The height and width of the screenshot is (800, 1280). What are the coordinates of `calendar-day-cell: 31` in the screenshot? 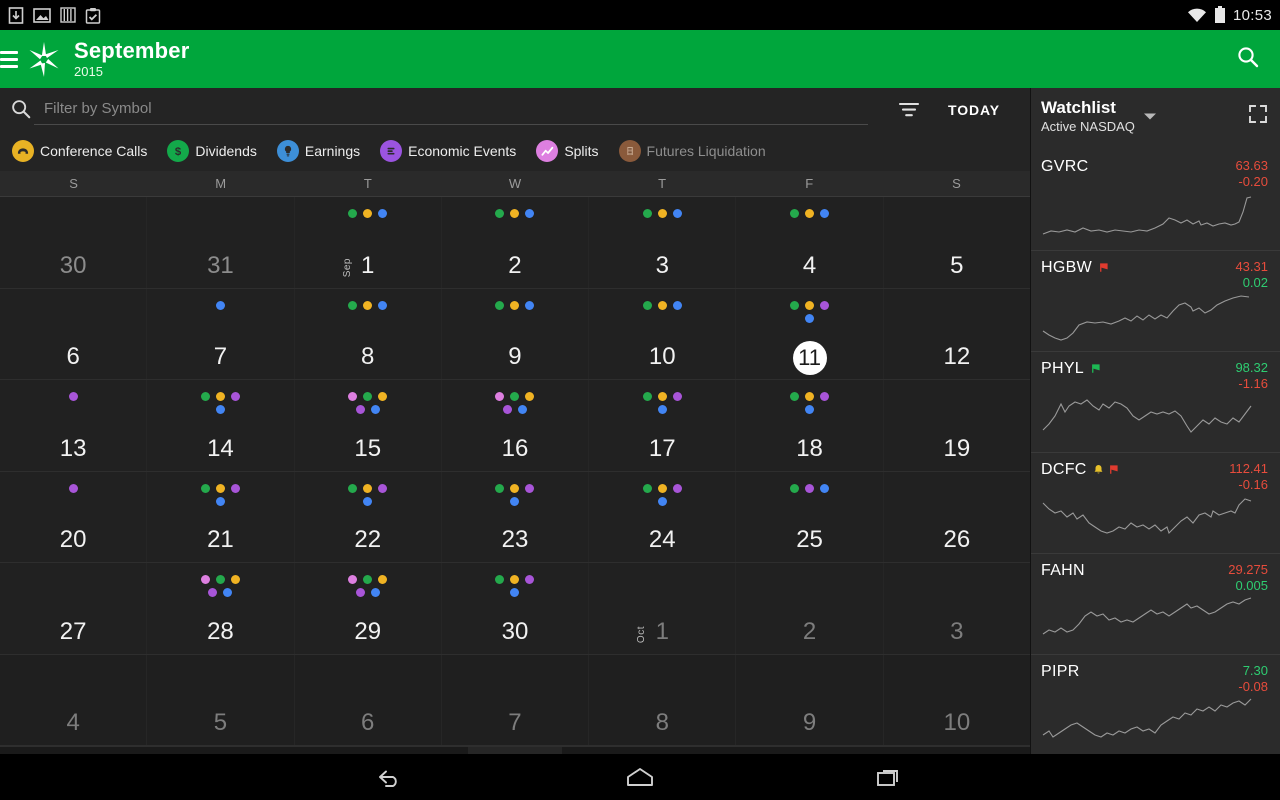 It's located at (219, 242).